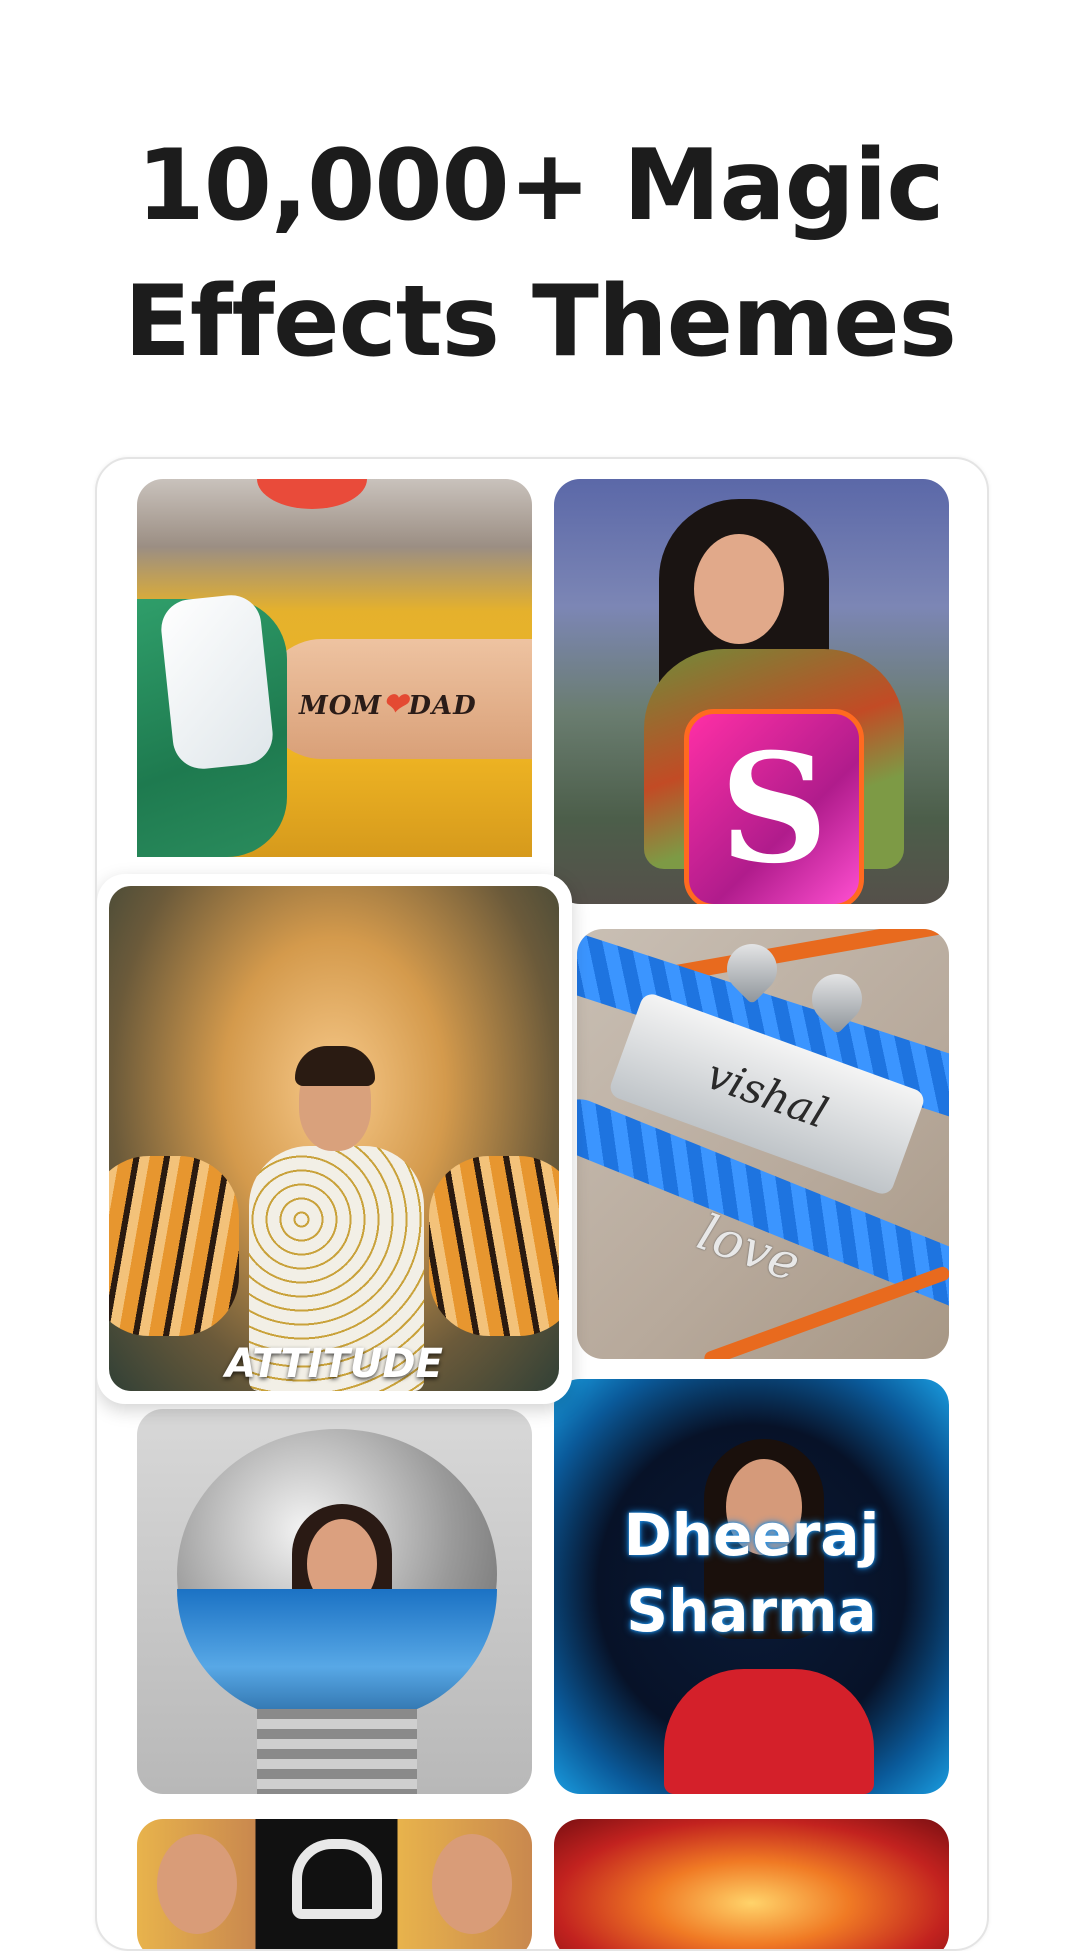 The width and height of the screenshot is (1080, 1951). I want to click on tile-art-tissue, so click(217, 682).